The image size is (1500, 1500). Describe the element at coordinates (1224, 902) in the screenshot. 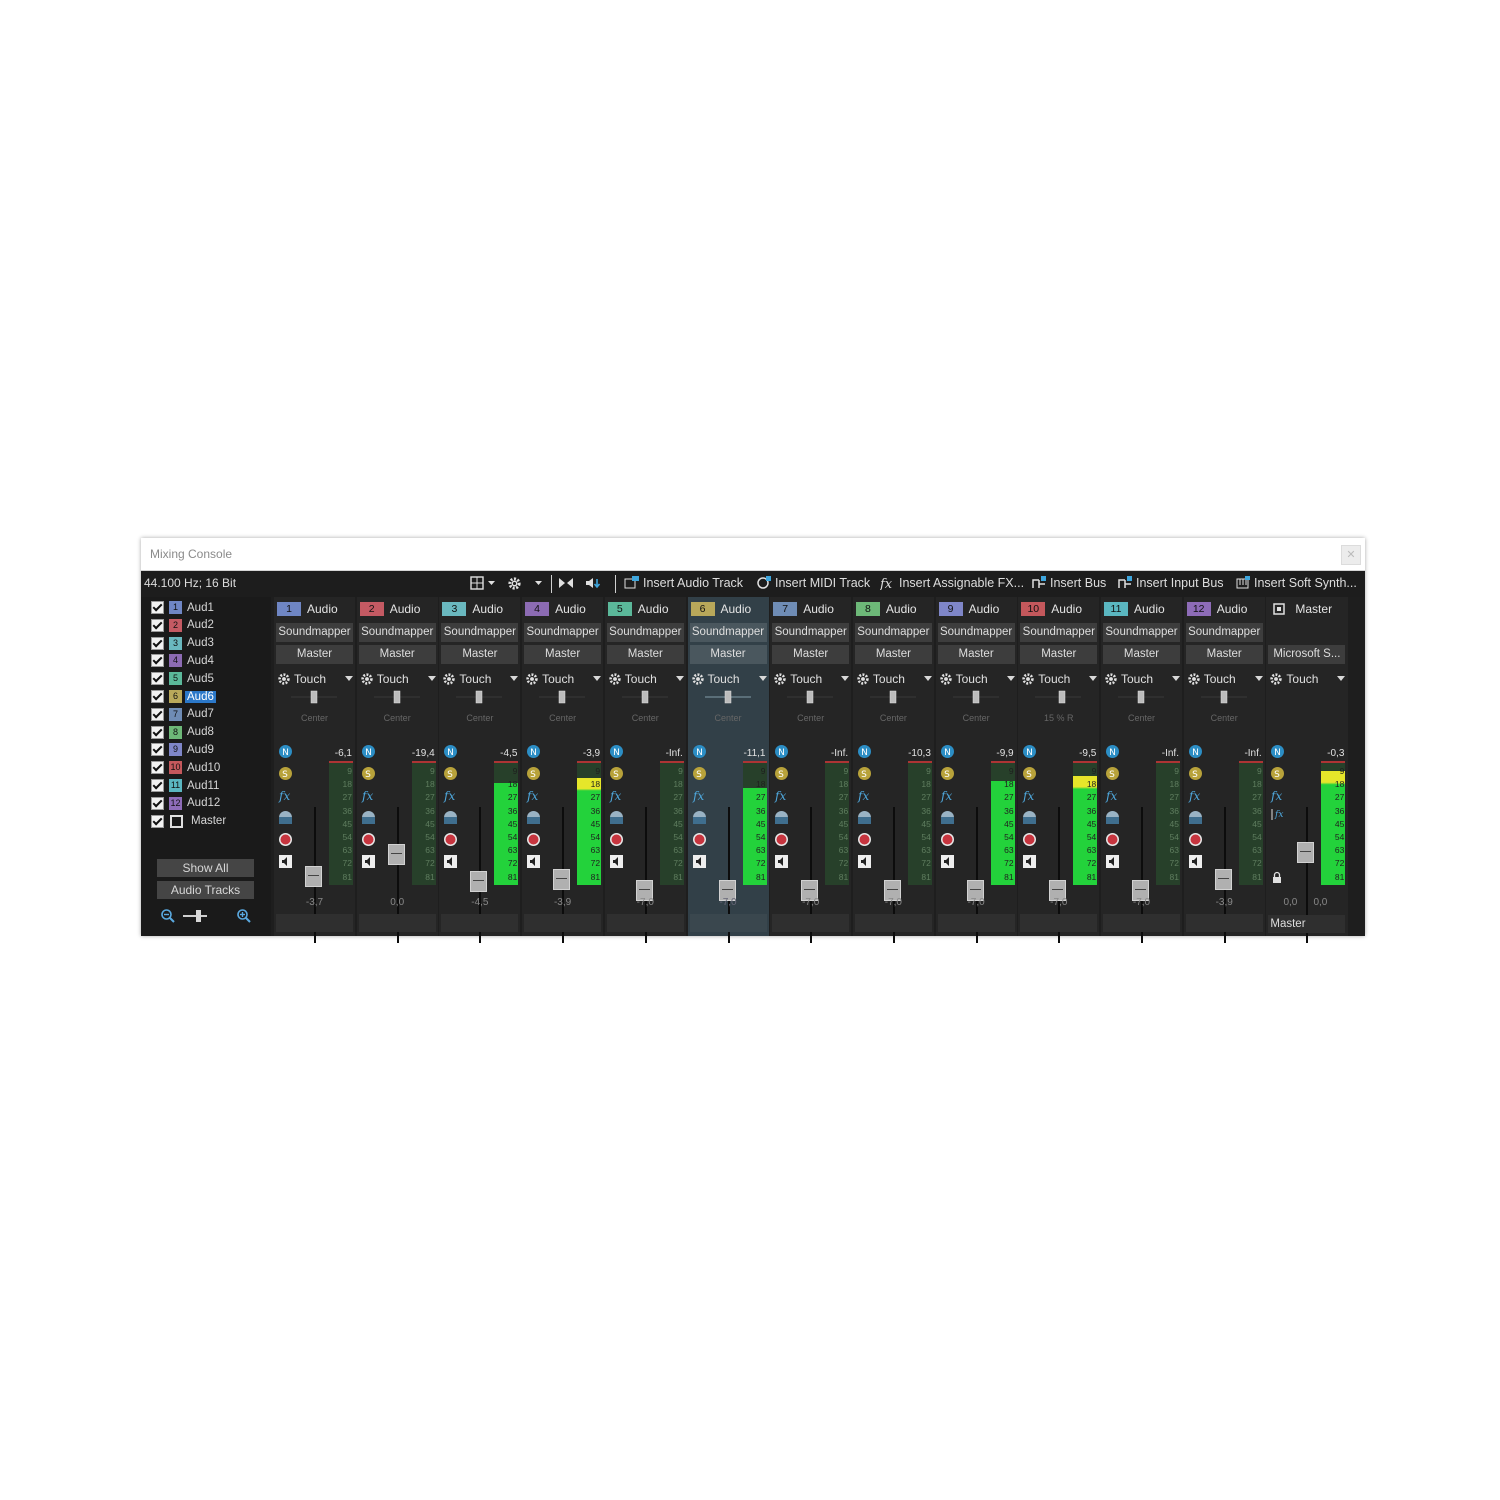

I see `gain-value: -3,9` at that location.